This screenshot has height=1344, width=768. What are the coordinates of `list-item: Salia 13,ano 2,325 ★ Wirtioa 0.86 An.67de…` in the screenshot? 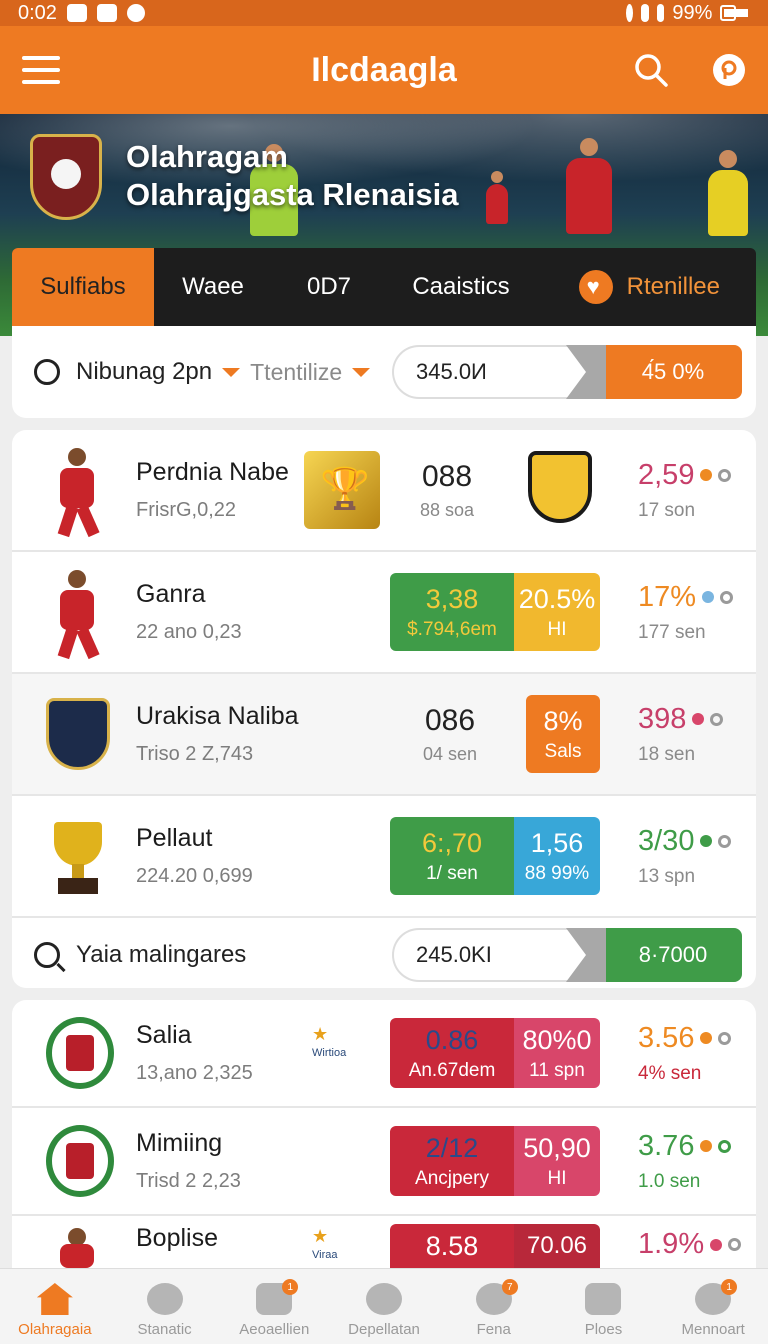 It's located at (384, 1054).